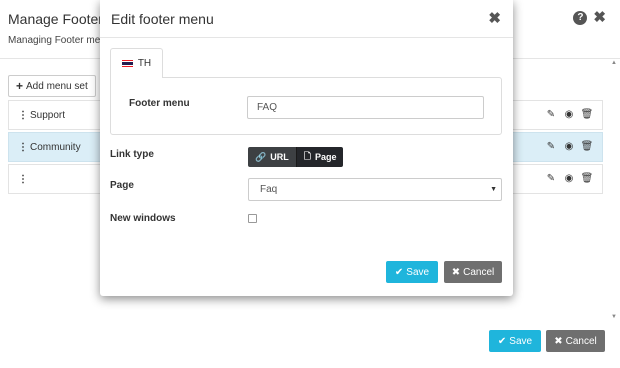 This screenshot has width=620, height=368. What do you see at coordinates (325, 157) in the screenshot?
I see `page-option-label: Page` at bounding box center [325, 157].